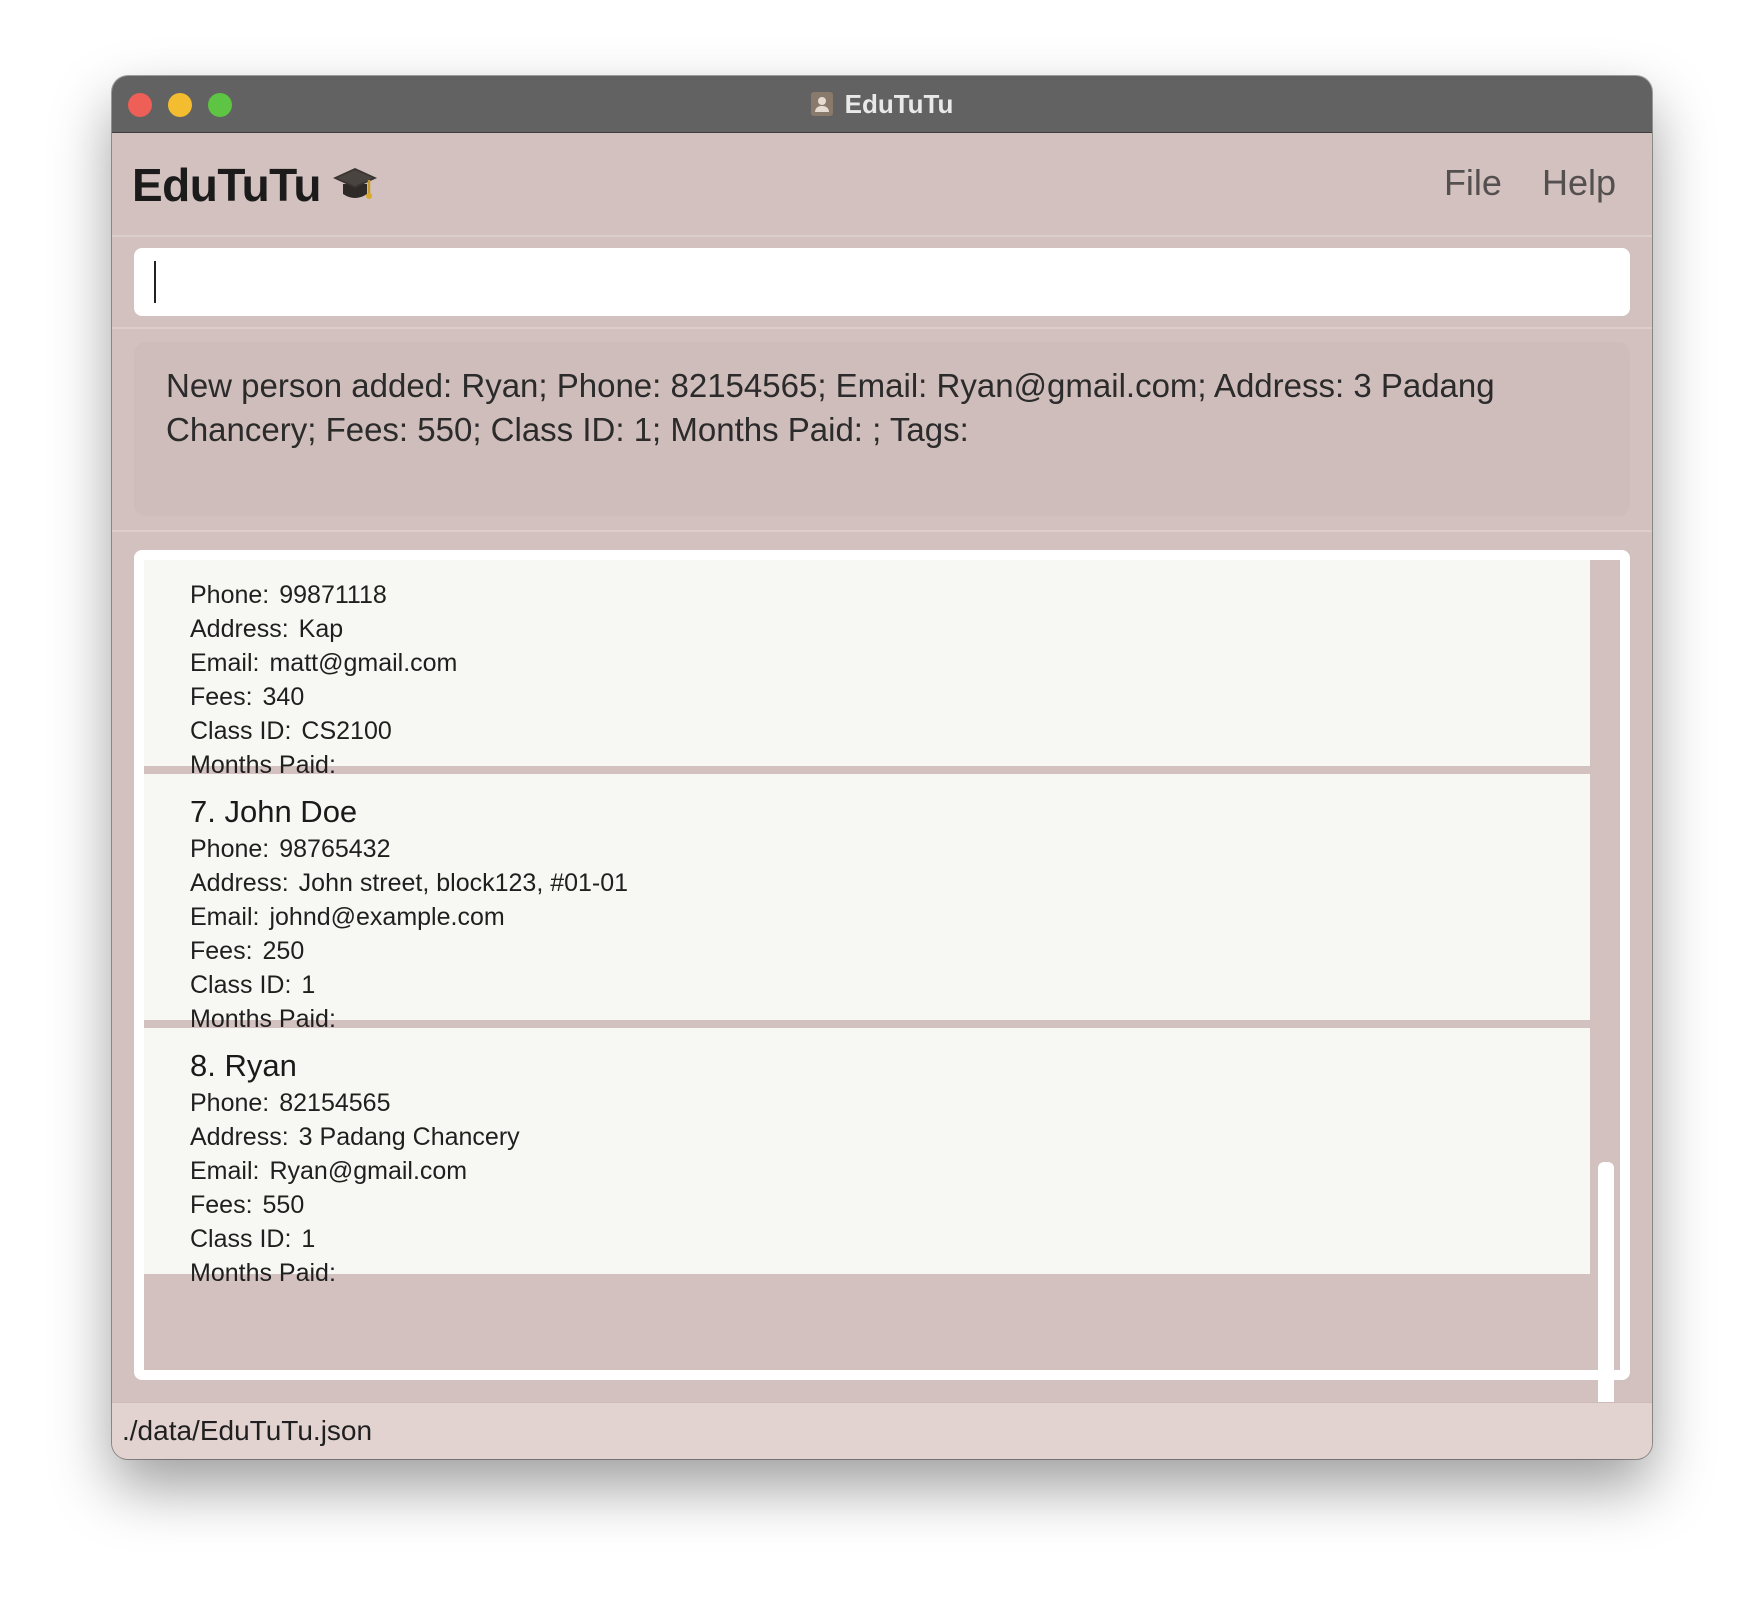 This screenshot has height=1608, width=1764. I want to click on class-id-field: Class ID: CS2100, so click(890, 731).